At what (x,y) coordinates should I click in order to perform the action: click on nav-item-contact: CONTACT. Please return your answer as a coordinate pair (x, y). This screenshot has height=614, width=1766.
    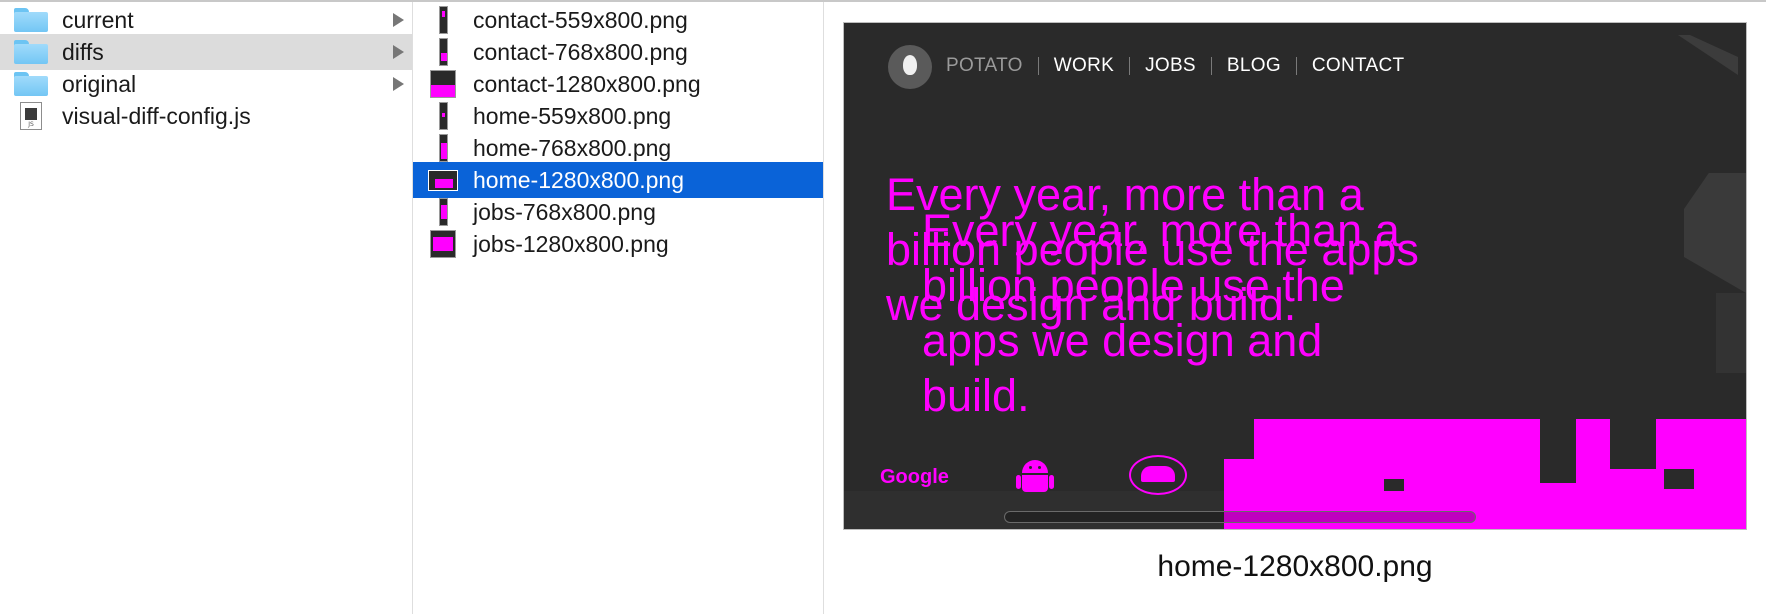
    Looking at the image, I should click on (1358, 65).